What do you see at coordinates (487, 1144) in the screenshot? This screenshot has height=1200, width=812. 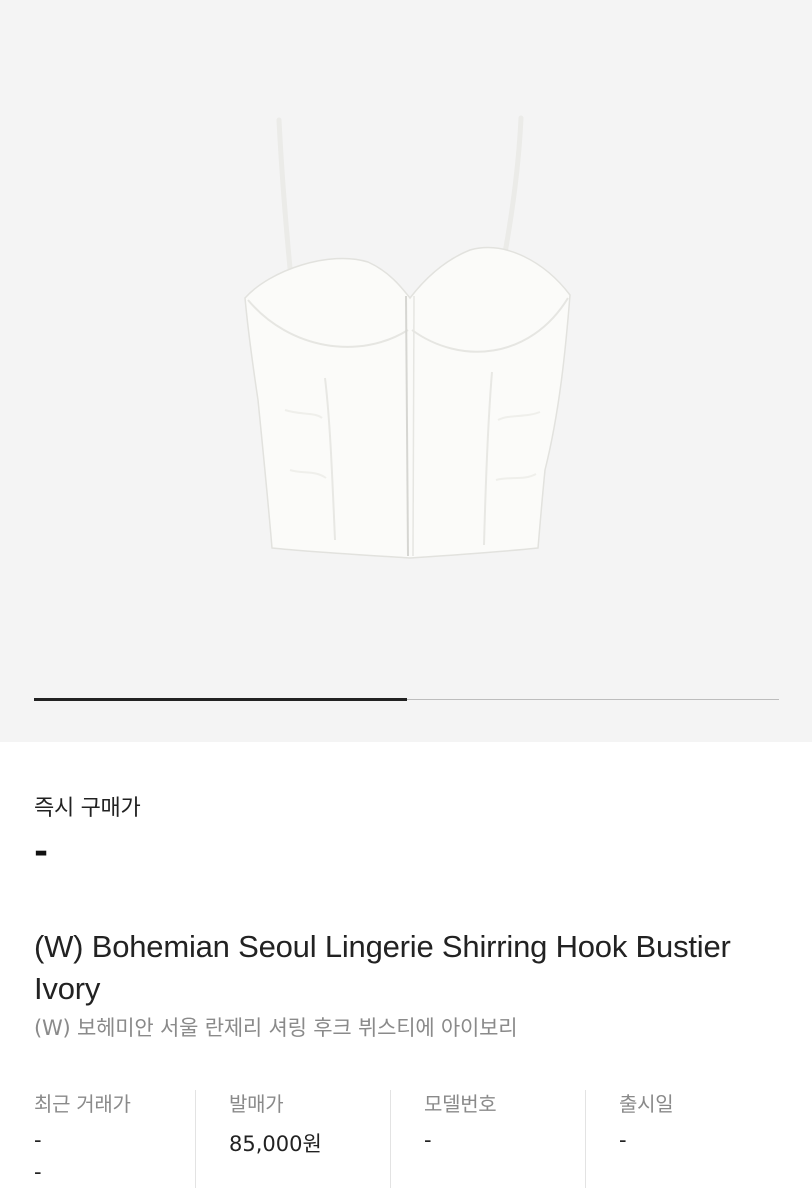 I see `model-number-column: 모델번호 -` at bounding box center [487, 1144].